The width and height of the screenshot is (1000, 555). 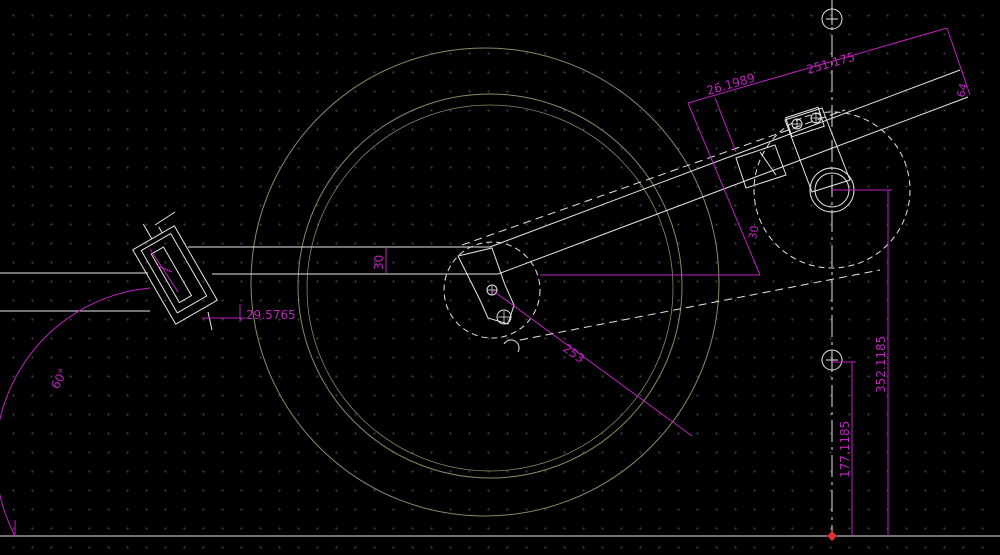 What do you see at coordinates (249, 279) in the screenshot?
I see `left-frame-lines` at bounding box center [249, 279].